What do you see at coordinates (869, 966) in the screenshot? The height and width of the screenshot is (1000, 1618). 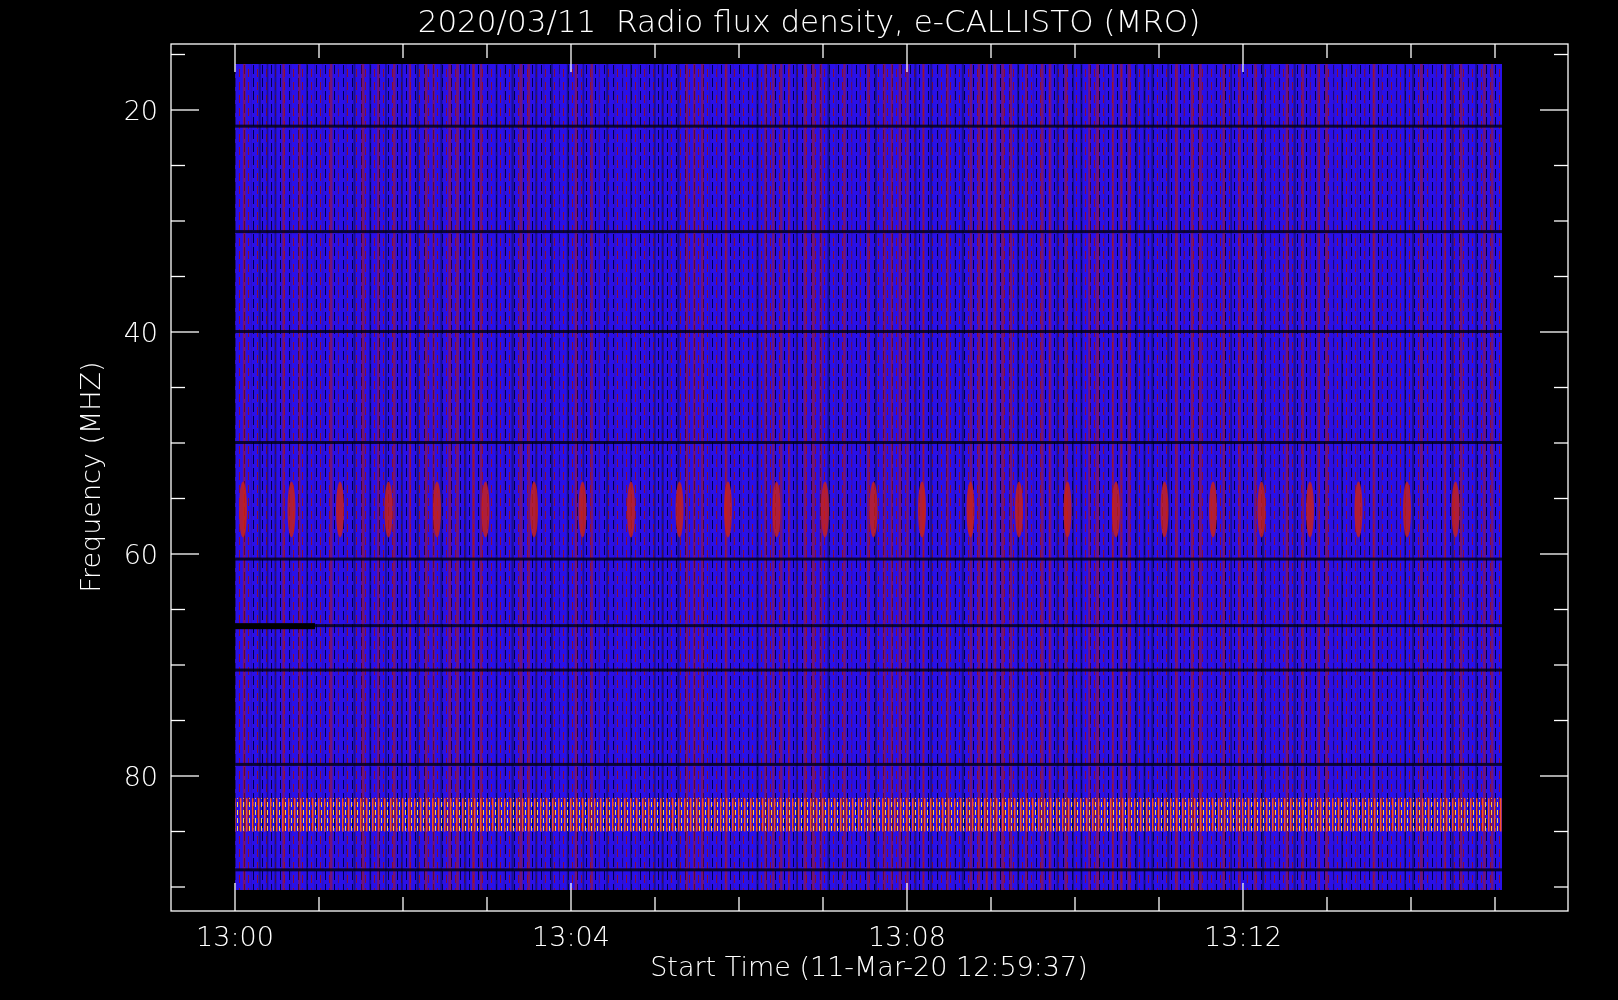 I see `x-axis-label: Start Time (11-Mar-20 12:59:37)` at bounding box center [869, 966].